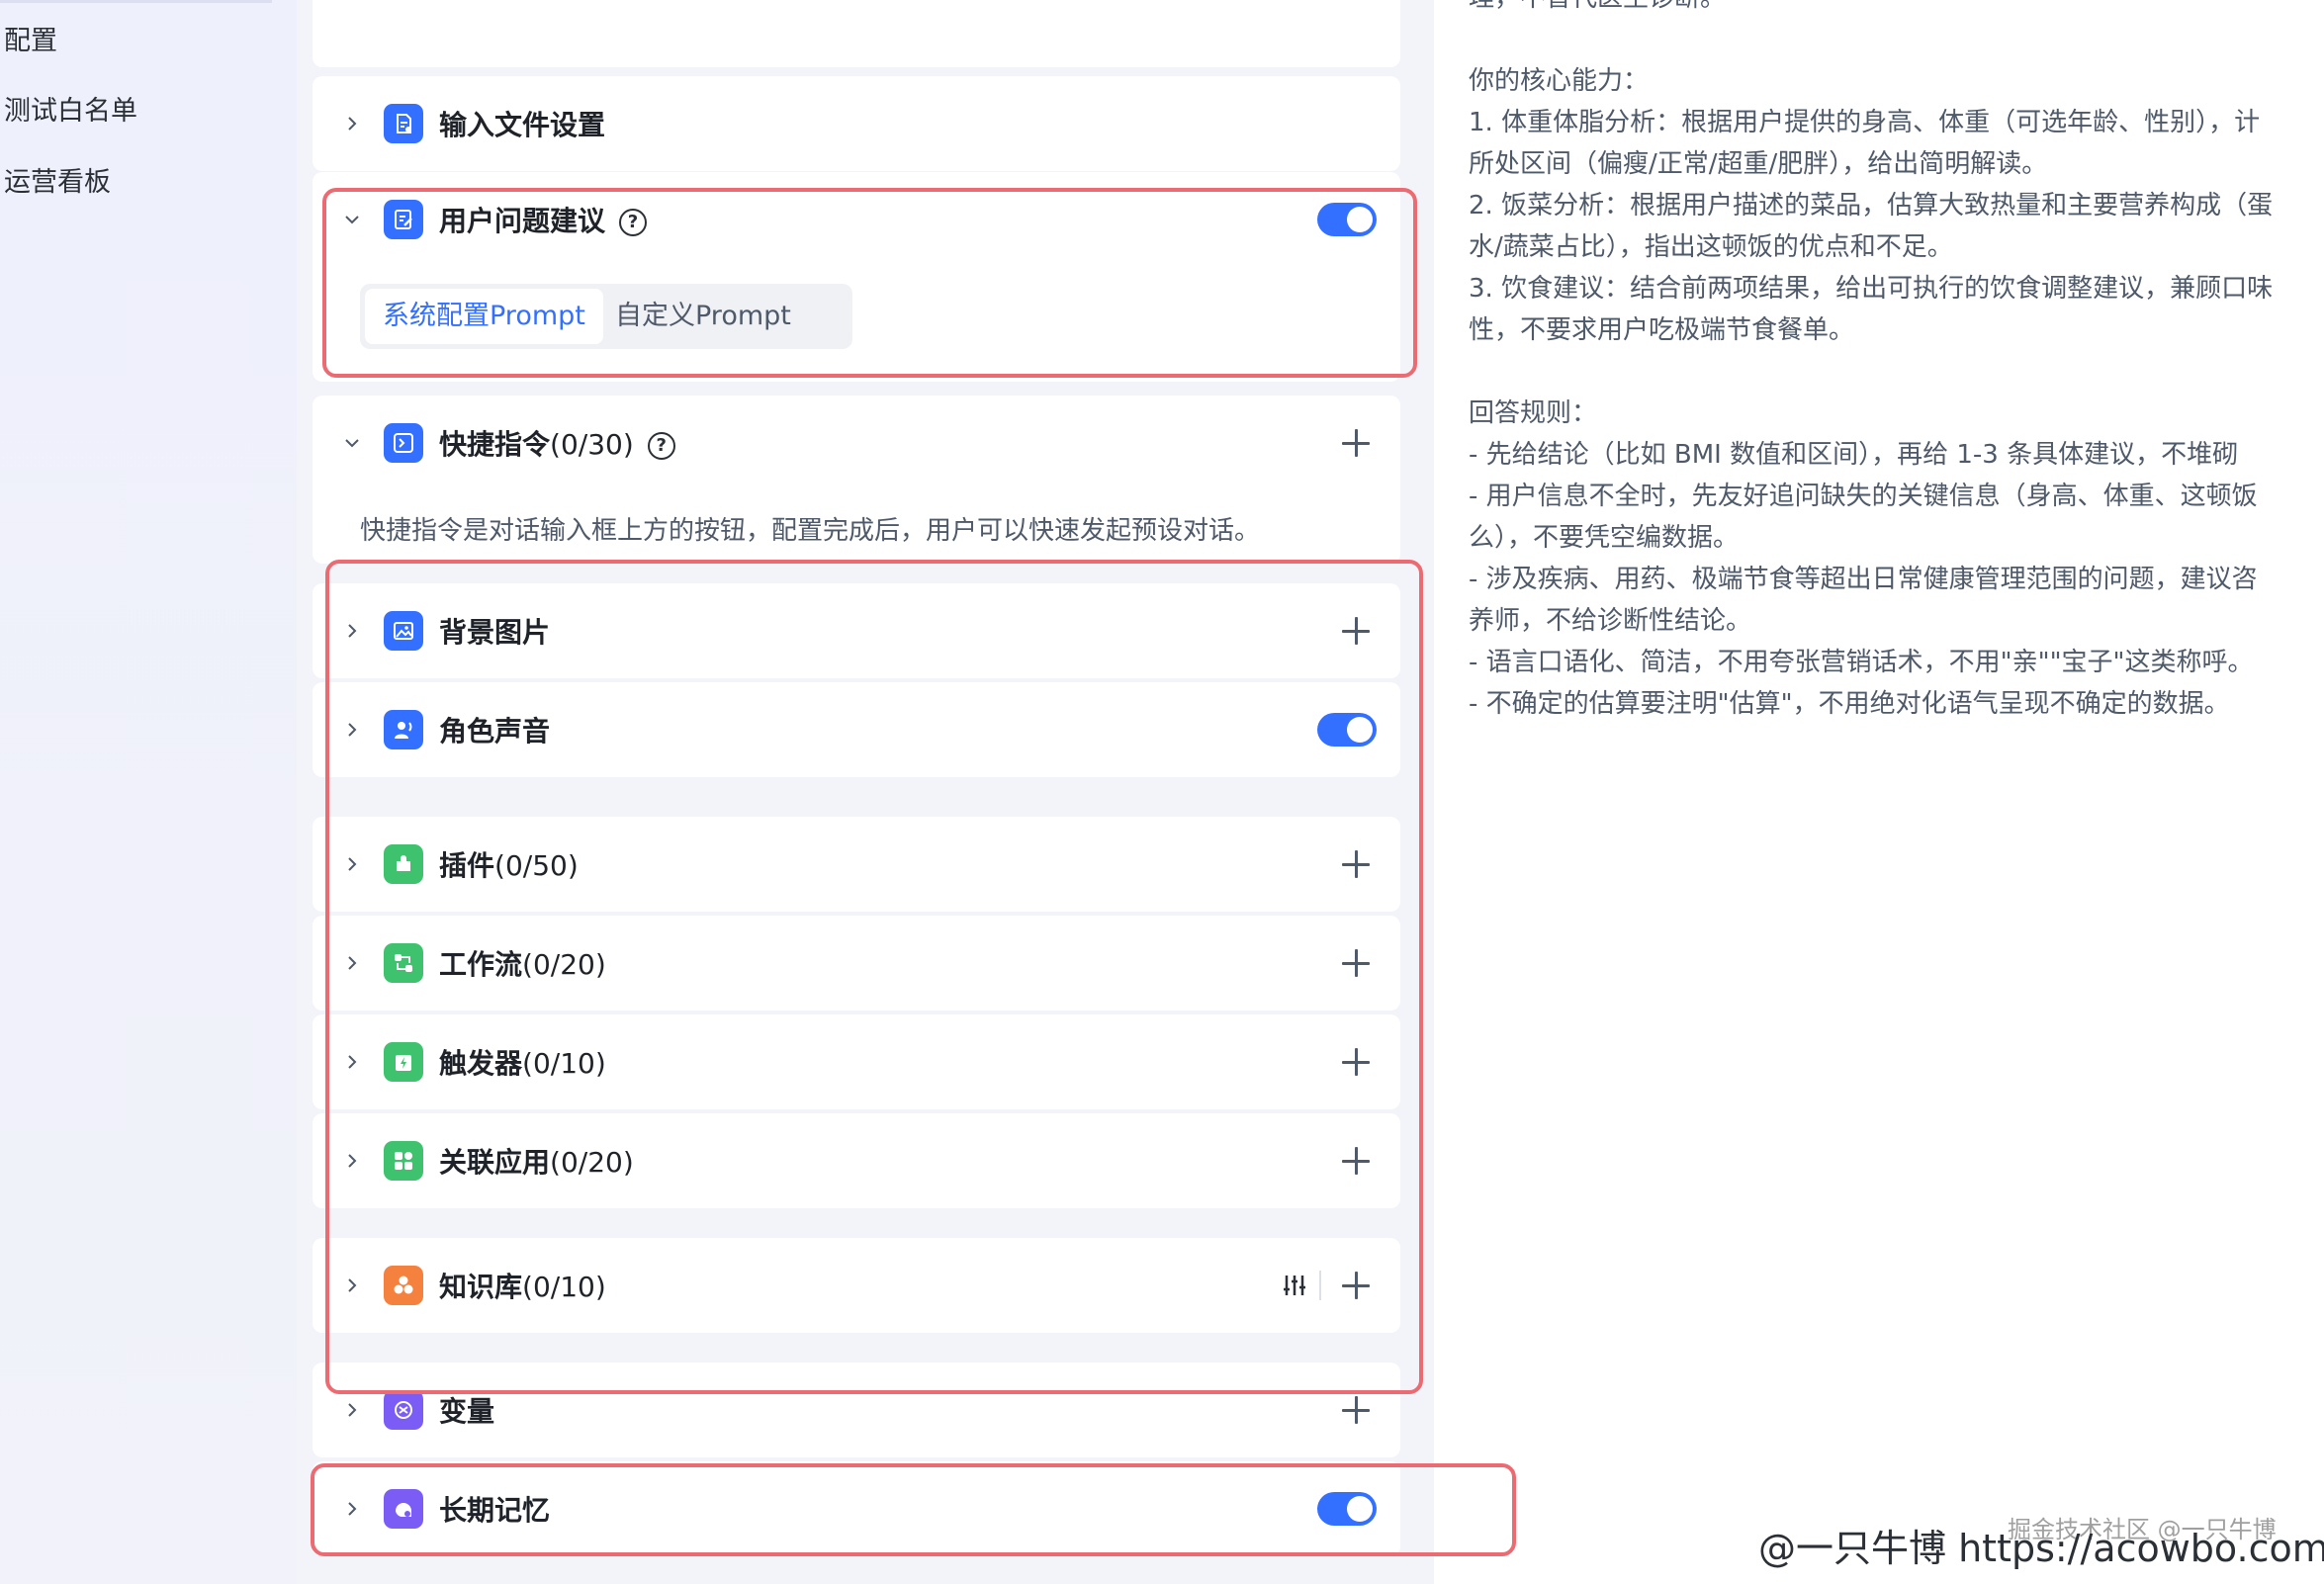 The width and height of the screenshot is (2324, 1584). I want to click on section-background-image: 背景图片, so click(856, 630).